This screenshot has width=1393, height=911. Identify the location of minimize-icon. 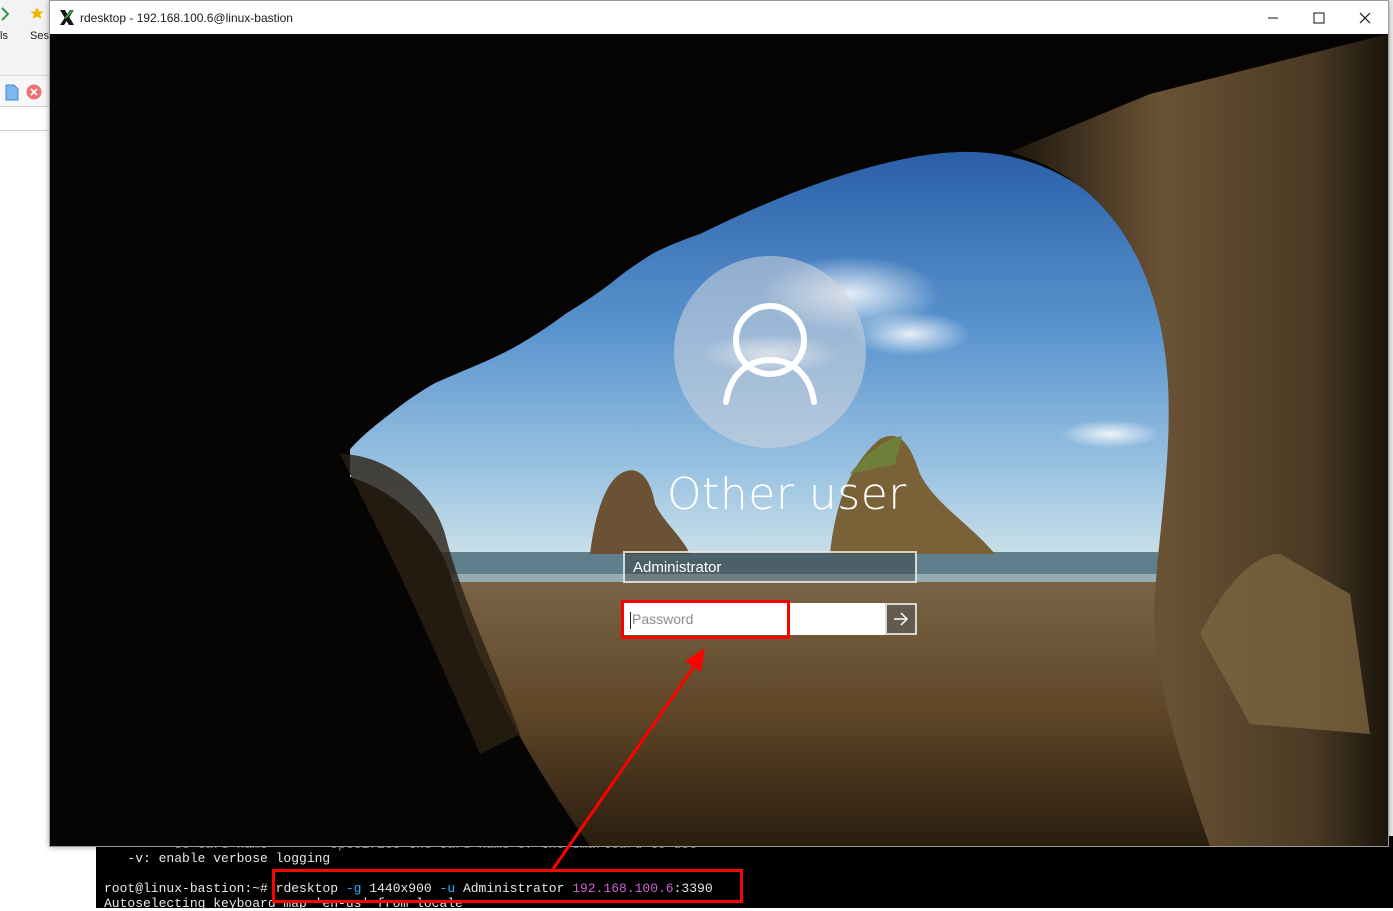
(1273, 17).